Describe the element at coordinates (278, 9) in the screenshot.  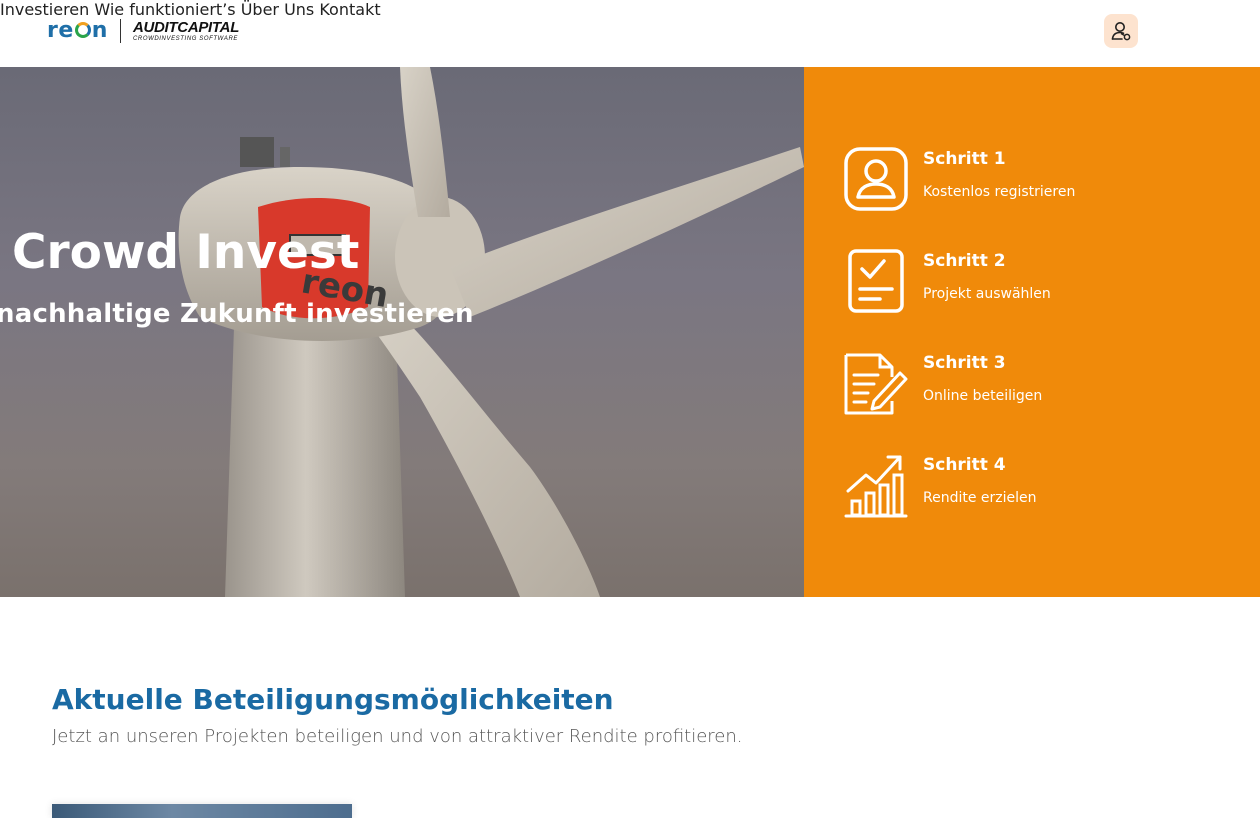
I see `nav-ueber-uns: Über Uns` at that location.